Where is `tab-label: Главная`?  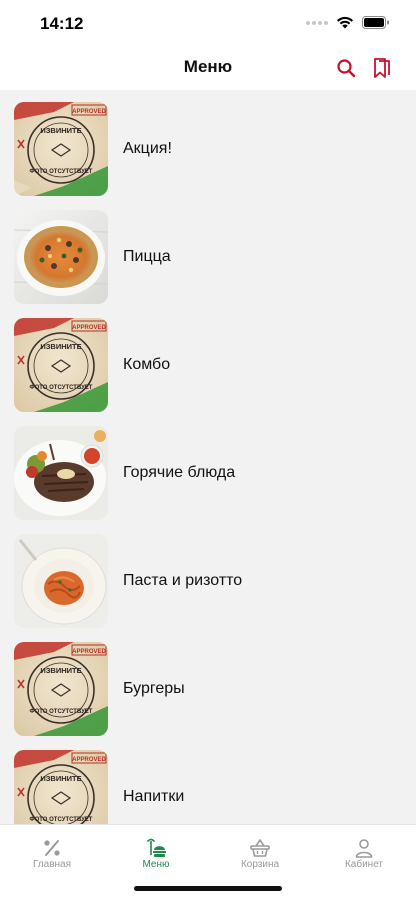 tab-label: Главная is located at coordinates (52, 864).